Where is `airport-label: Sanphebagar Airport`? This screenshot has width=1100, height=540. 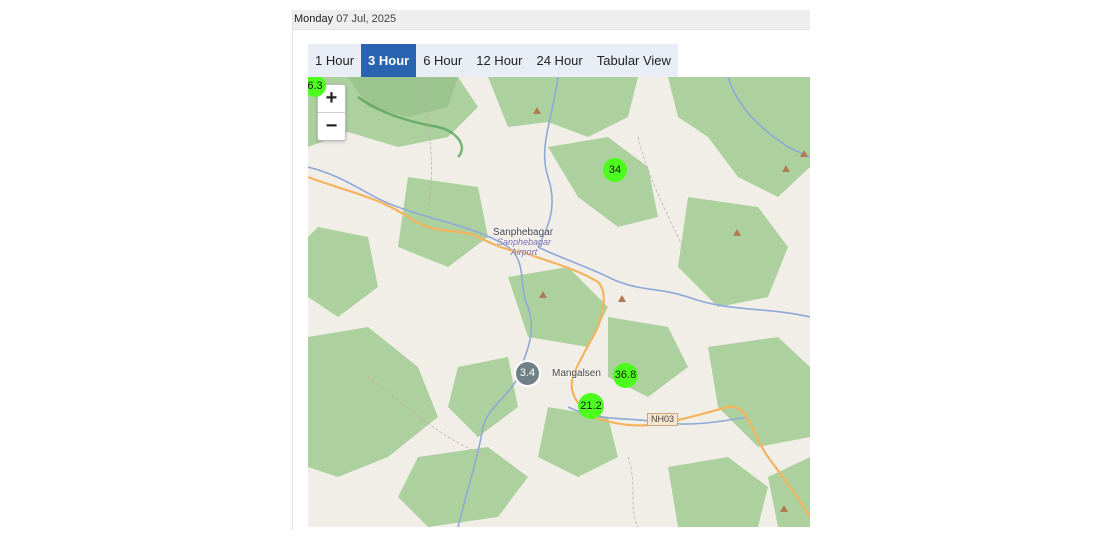 airport-label: Sanphebagar Airport is located at coordinates (524, 247).